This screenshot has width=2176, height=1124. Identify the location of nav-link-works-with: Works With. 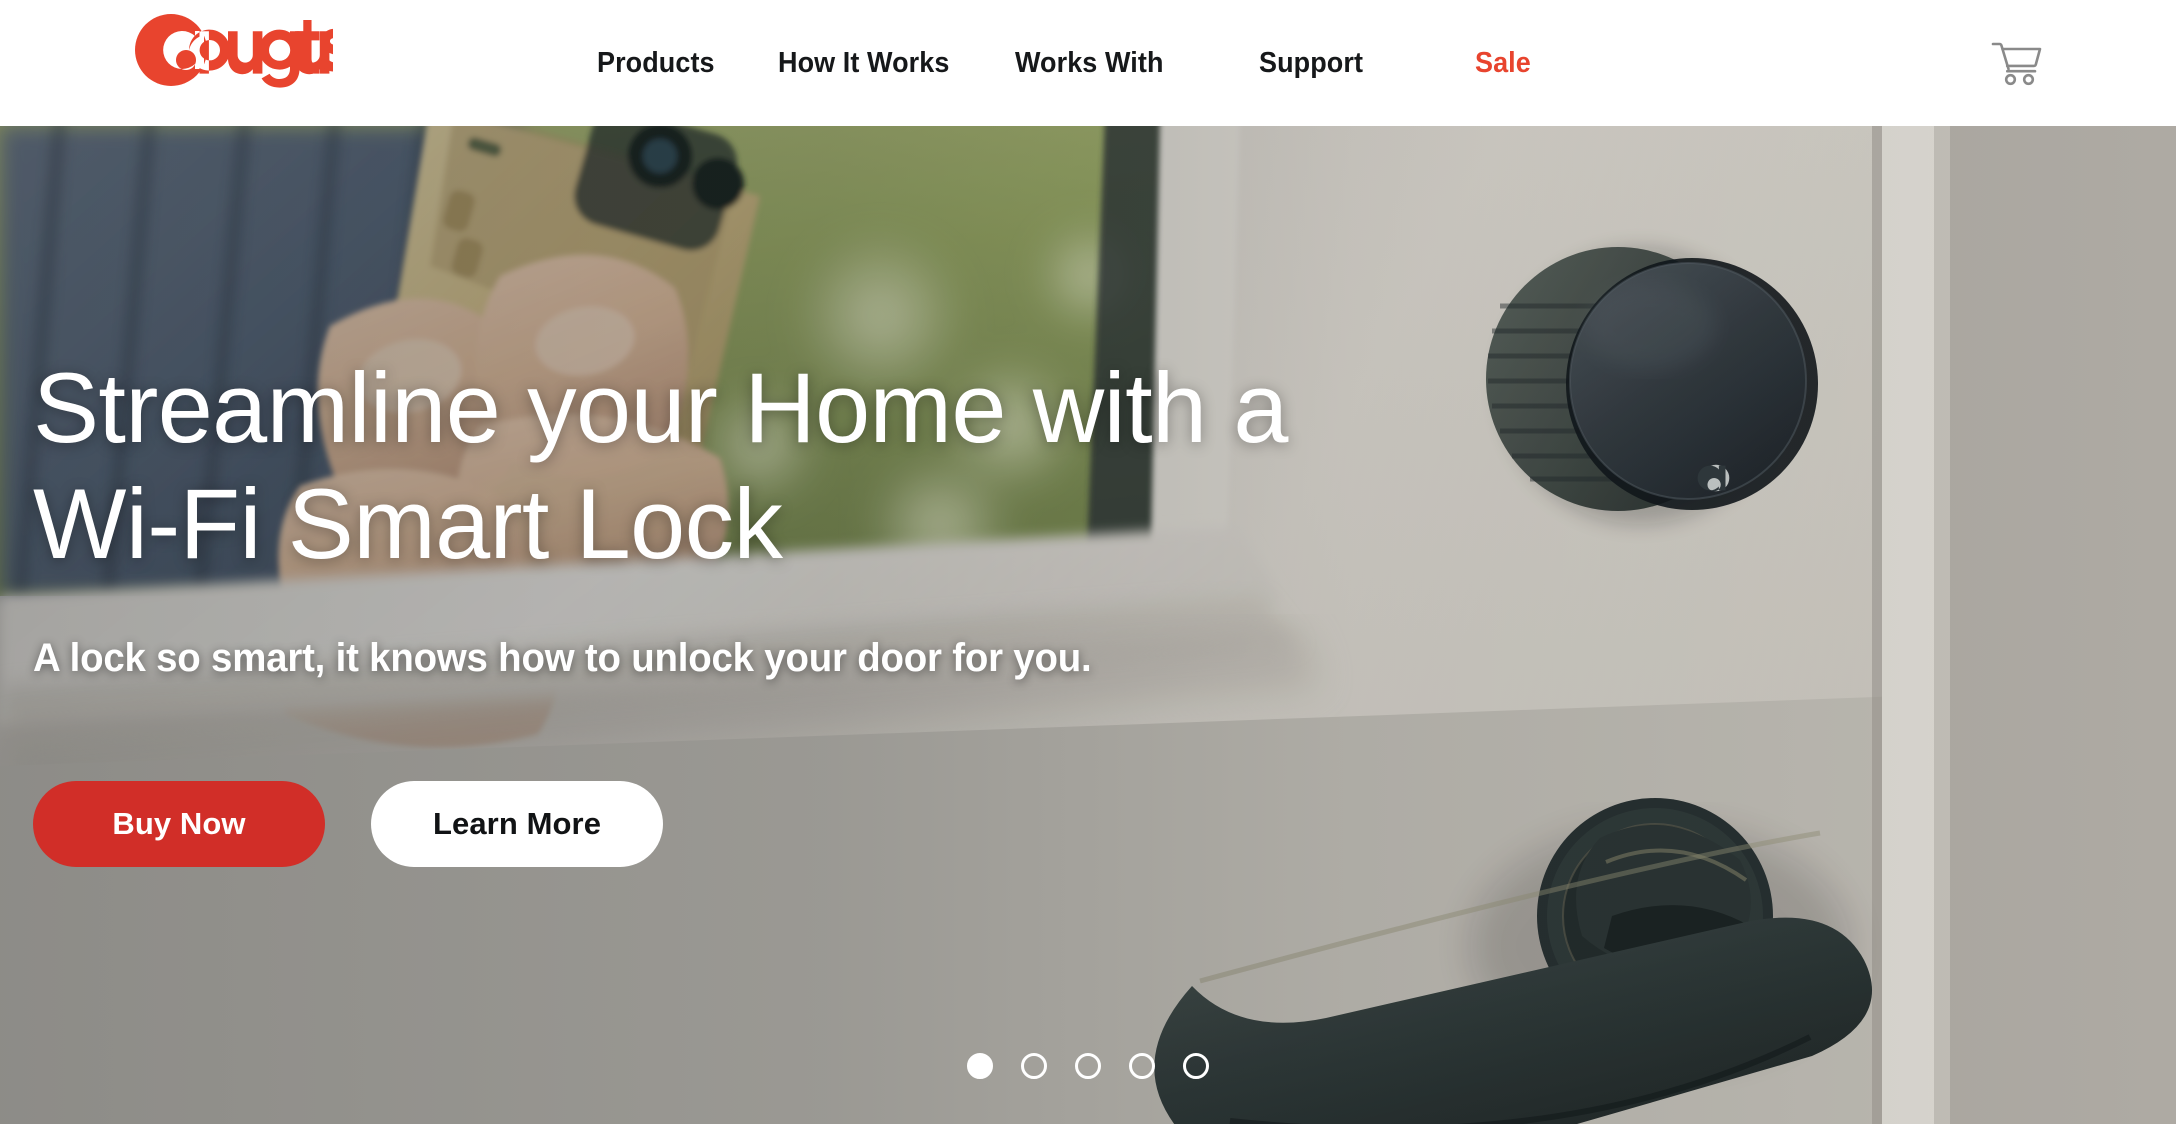
(1089, 63).